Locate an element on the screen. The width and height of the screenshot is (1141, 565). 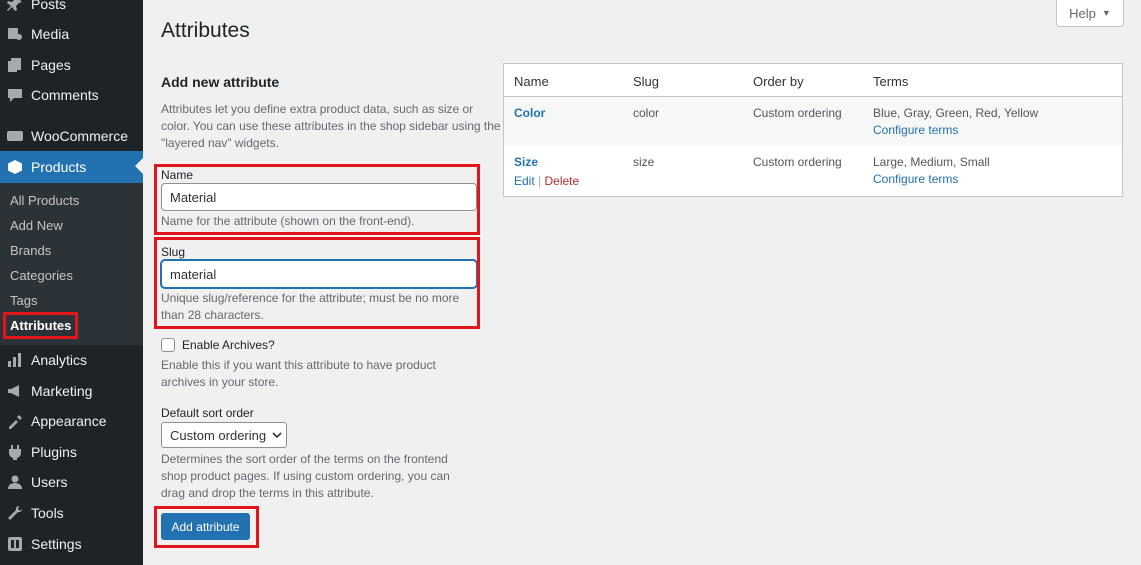
menu-comments: Comments is located at coordinates (71, 95).